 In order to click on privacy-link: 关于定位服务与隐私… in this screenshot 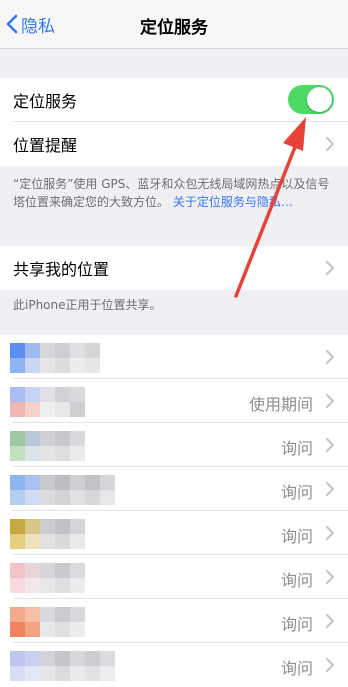, I will do `click(233, 202)`.